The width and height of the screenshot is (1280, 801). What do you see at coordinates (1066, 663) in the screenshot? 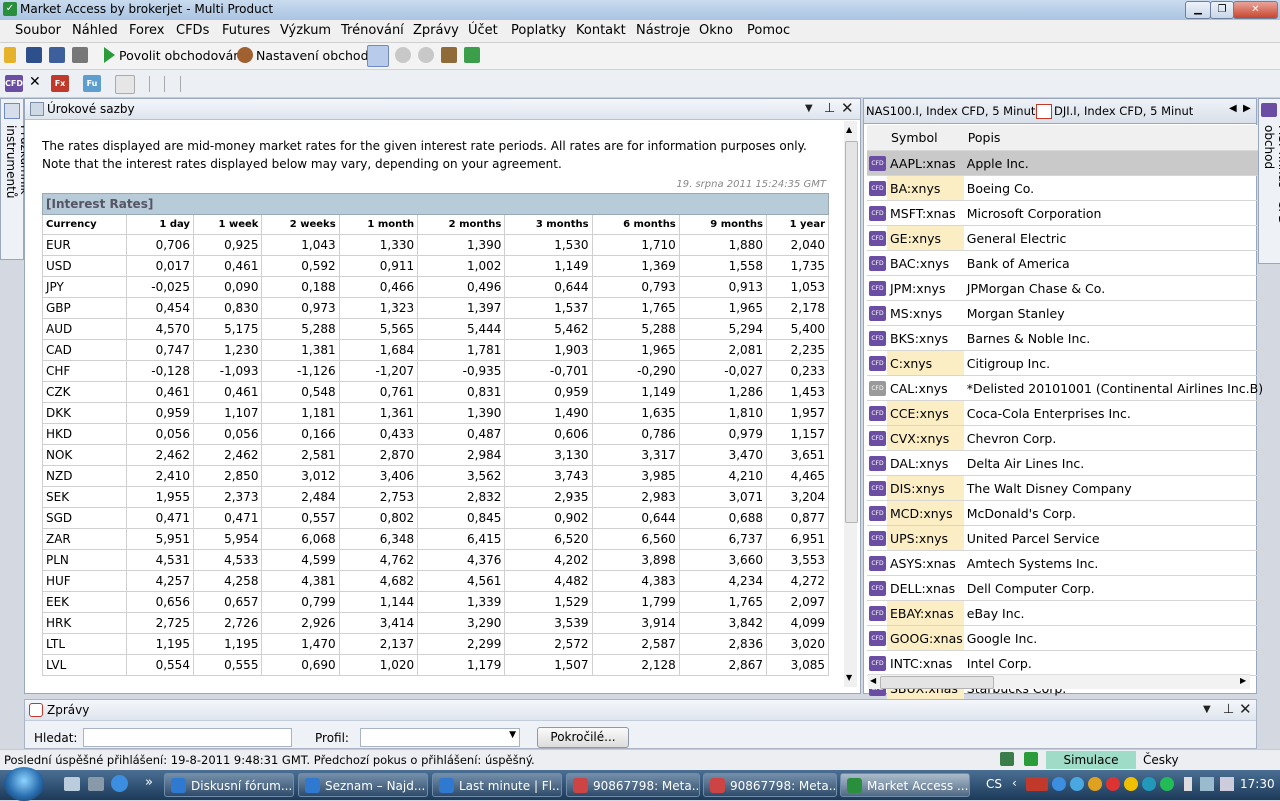
I see `symbol-row: CFD INTC:xnas Intel Corp.` at bounding box center [1066, 663].